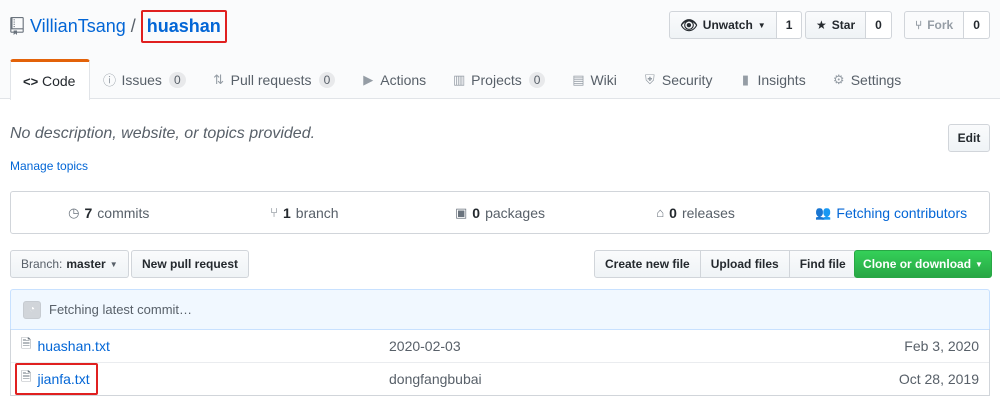 This screenshot has height=404, width=1000. I want to click on commits-count: 7, so click(88, 212).